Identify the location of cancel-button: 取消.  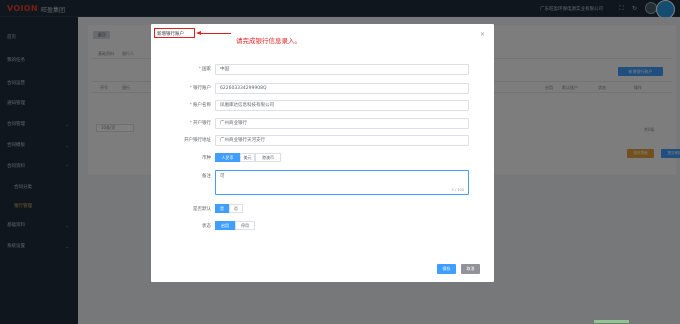
(470, 269).